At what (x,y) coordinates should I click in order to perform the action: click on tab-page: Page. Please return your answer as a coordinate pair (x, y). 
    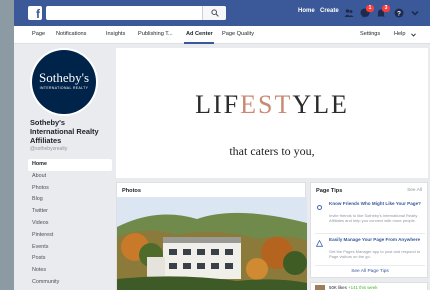
    Looking at the image, I should click on (38, 34).